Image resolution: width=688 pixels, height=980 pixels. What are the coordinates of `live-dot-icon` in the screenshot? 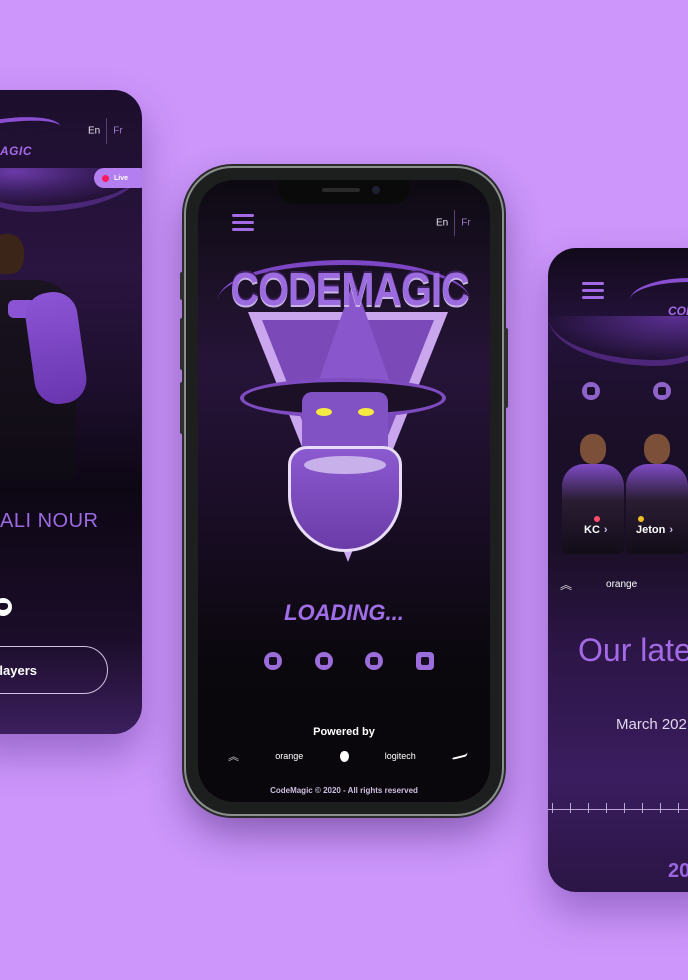 It's located at (105, 178).